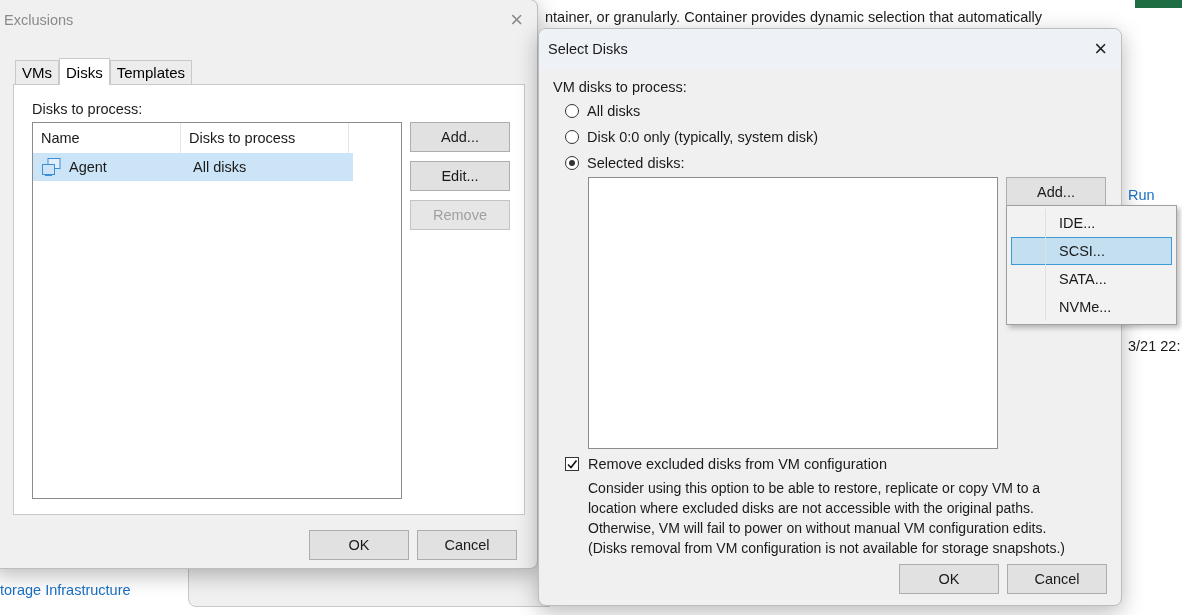 This screenshot has width=1182, height=615. What do you see at coordinates (843, 163) in the screenshot?
I see `radio-option: Selected disks:` at bounding box center [843, 163].